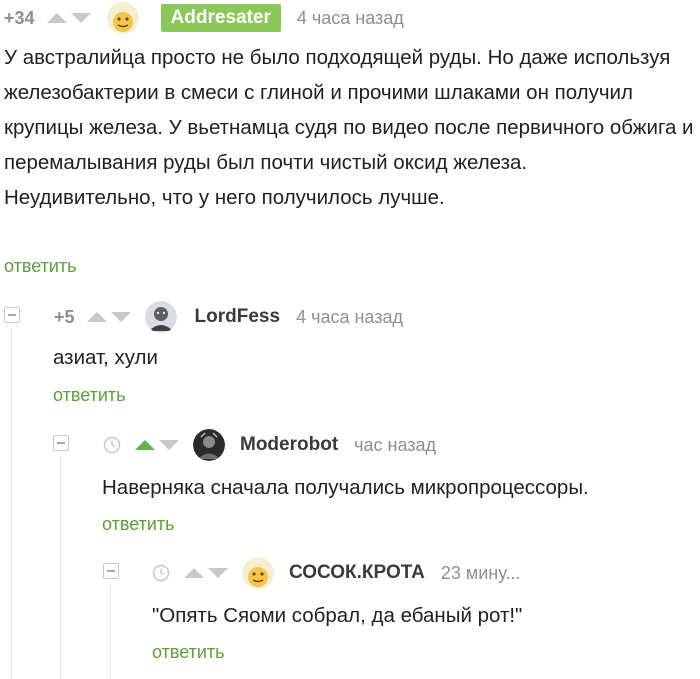 Image resolution: width=700 pixels, height=679 pixels. I want to click on comment-header: Moderobot час назад, so click(269, 445).